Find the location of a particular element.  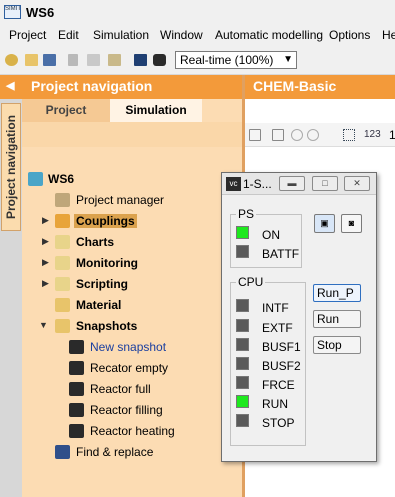

tree-item-label: Recator empty is located at coordinates (129, 368).